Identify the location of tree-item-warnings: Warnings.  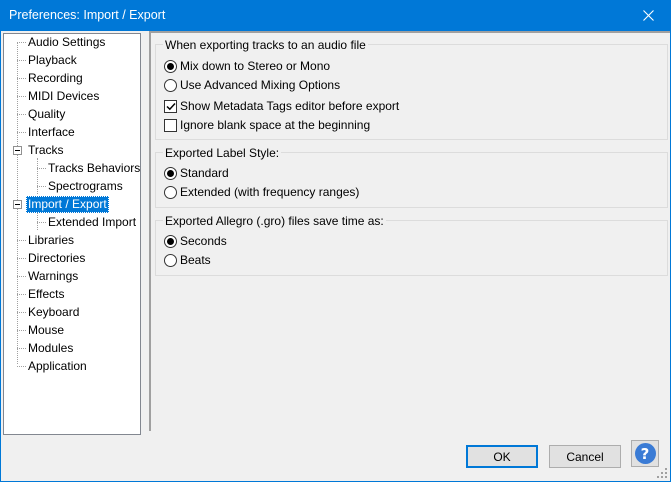
(53, 276).